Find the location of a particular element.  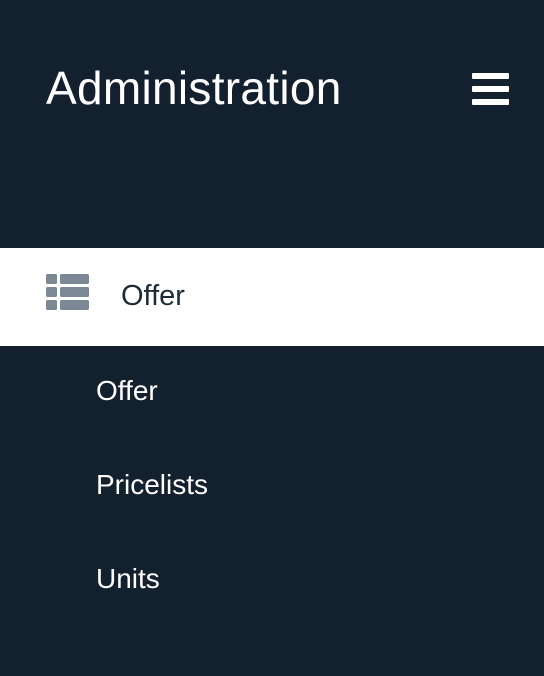

submenu-item-pricelists: Pricelists is located at coordinates (272, 487).